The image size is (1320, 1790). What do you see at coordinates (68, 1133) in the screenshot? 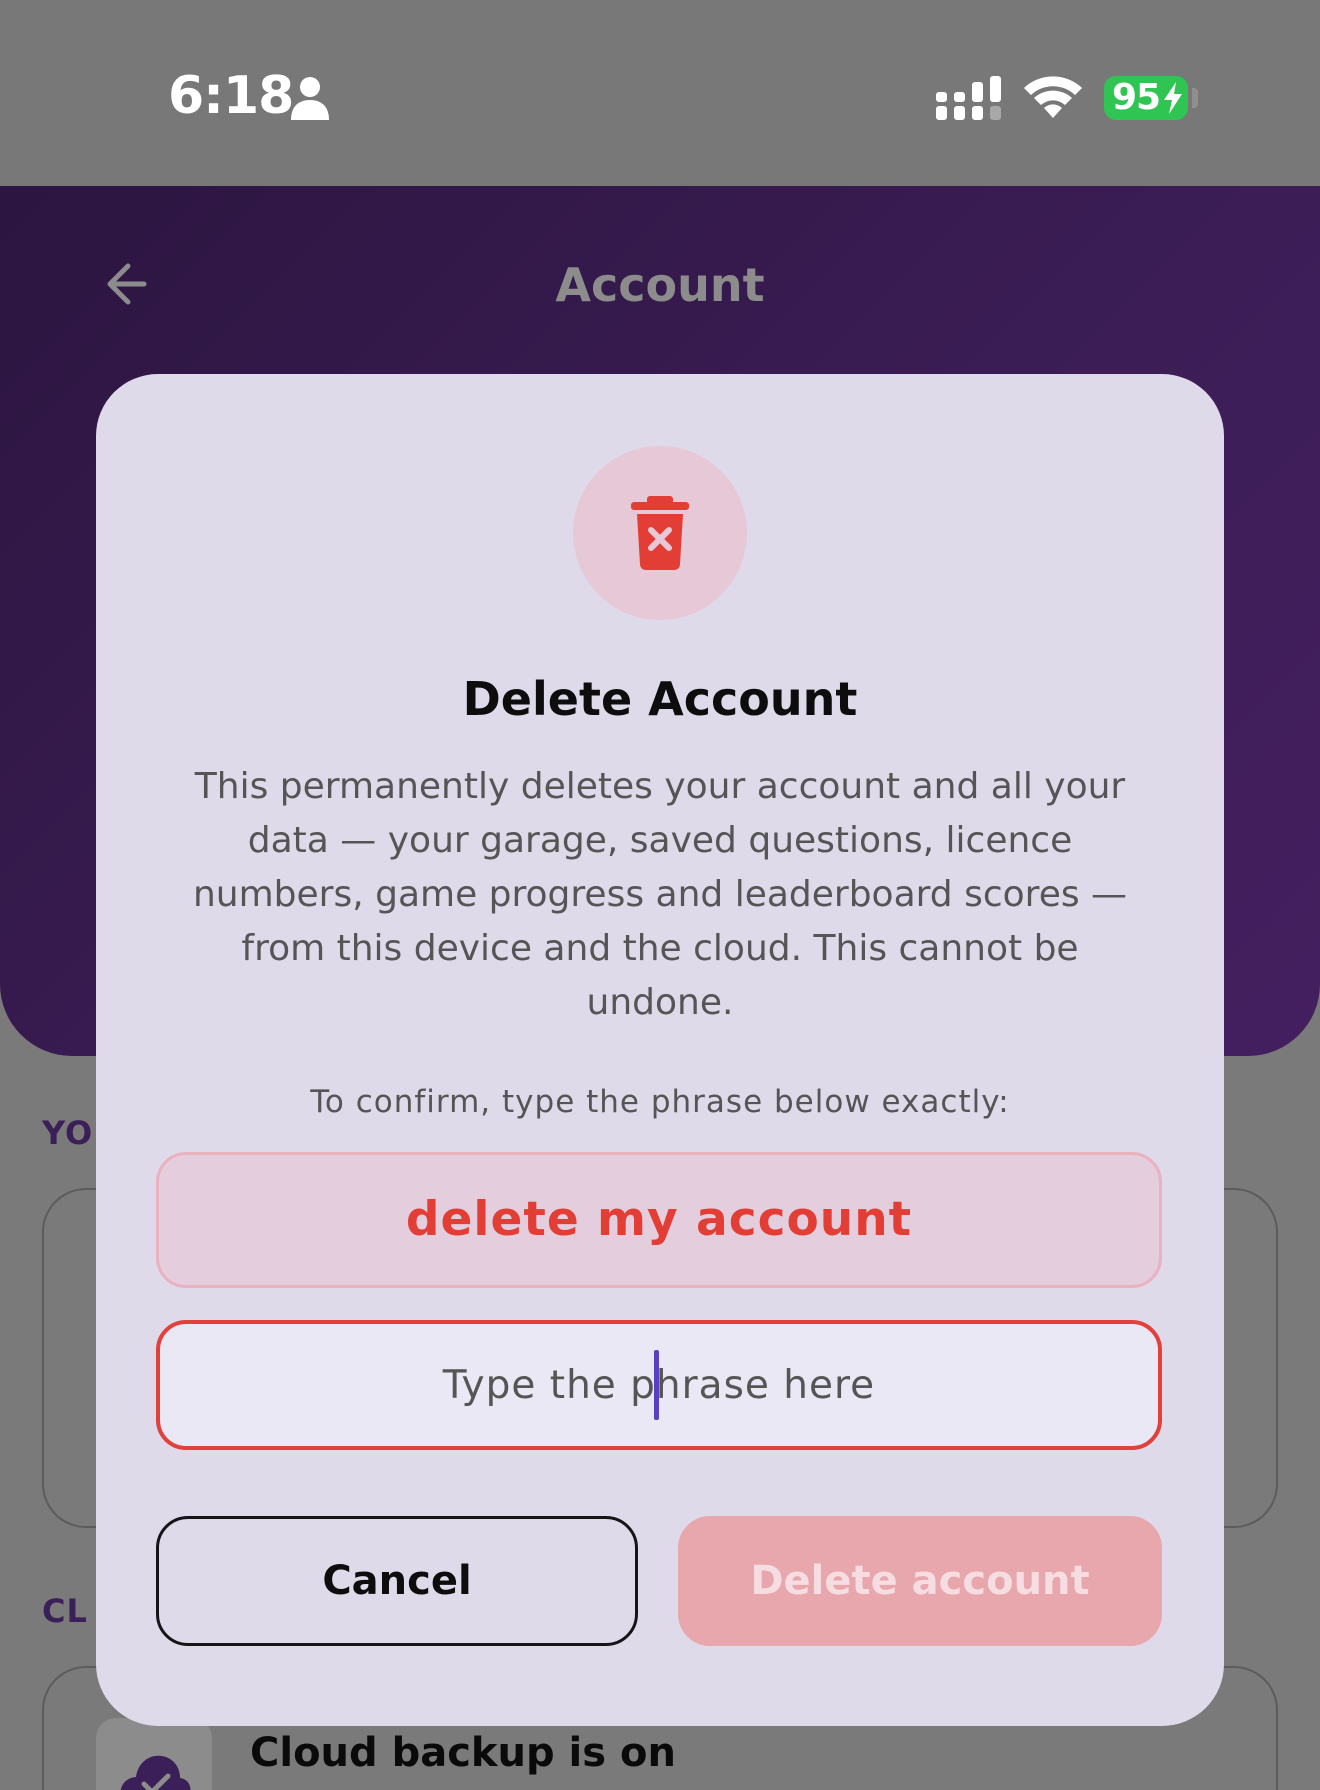
I see `section-label-your: YO` at bounding box center [68, 1133].